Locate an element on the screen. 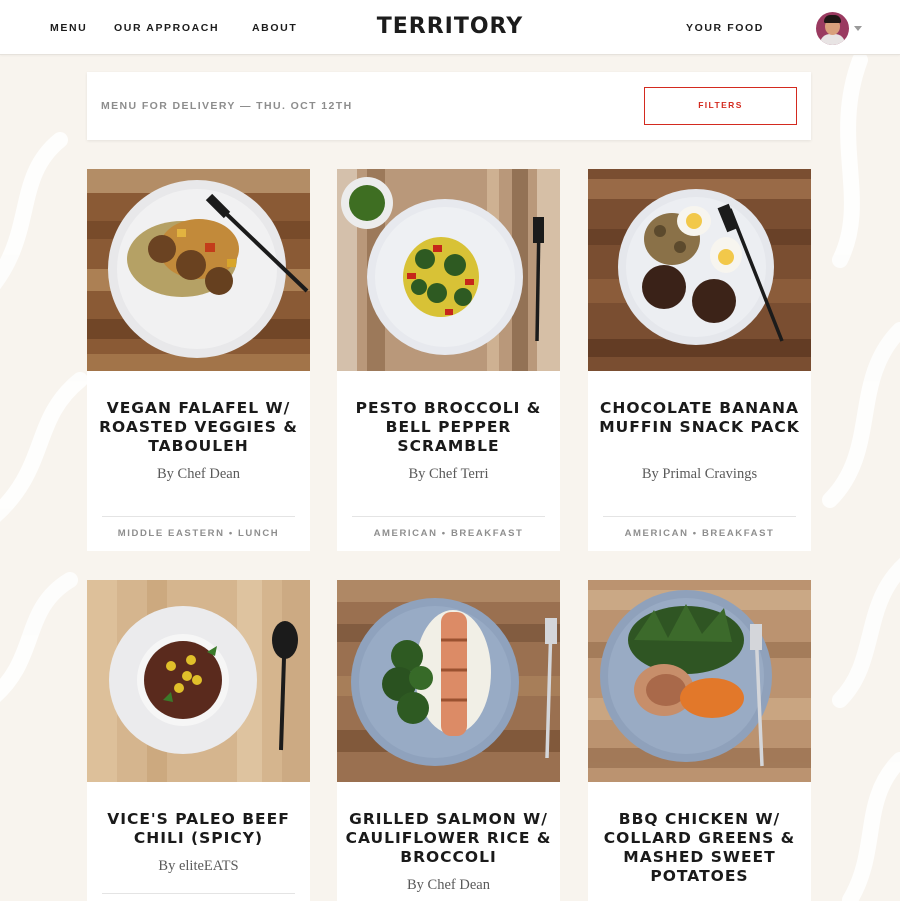 Image resolution: width=900 pixels, height=901 pixels. filters-button: FILTERS is located at coordinates (720, 106).